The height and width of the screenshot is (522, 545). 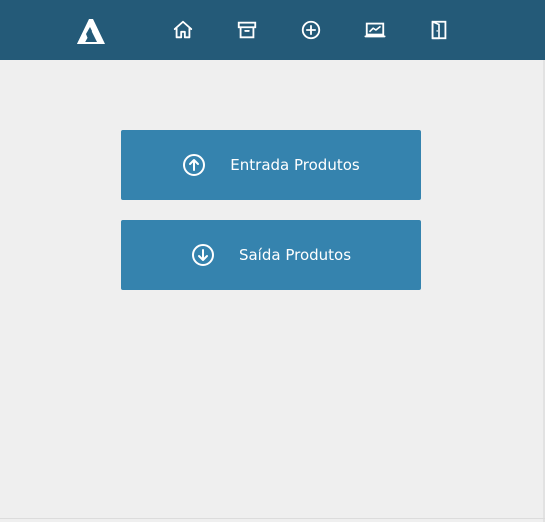 I want to click on chart-monitor-icon, so click(x=375, y=30).